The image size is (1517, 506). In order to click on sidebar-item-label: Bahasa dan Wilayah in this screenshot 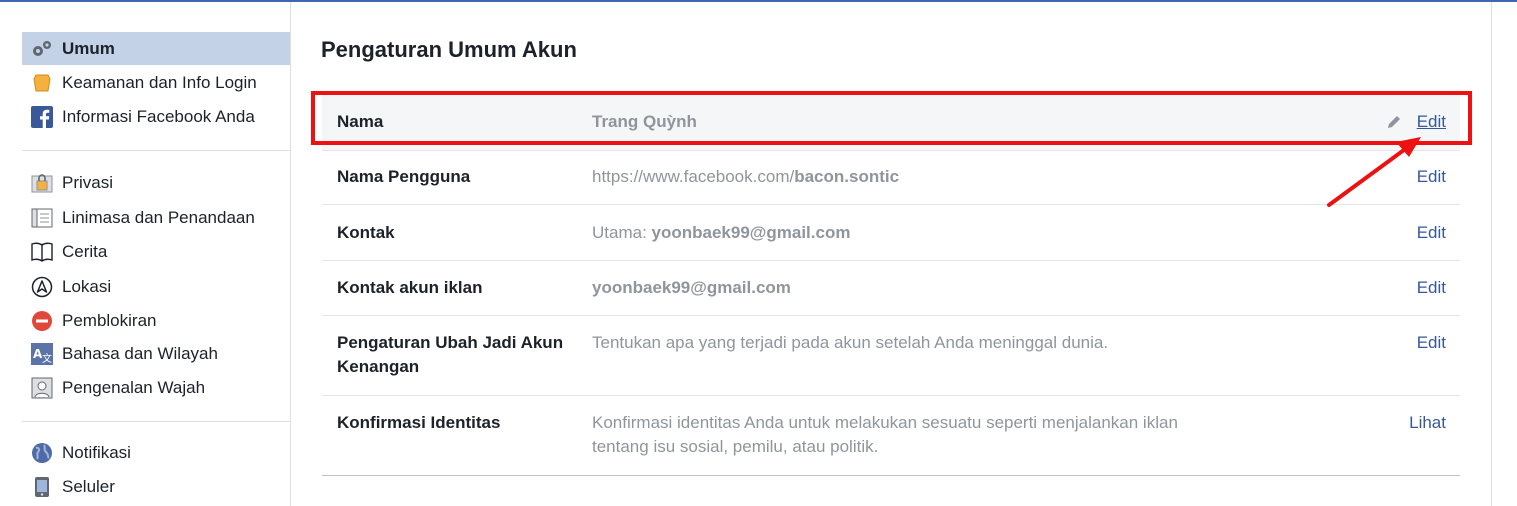, I will do `click(140, 353)`.